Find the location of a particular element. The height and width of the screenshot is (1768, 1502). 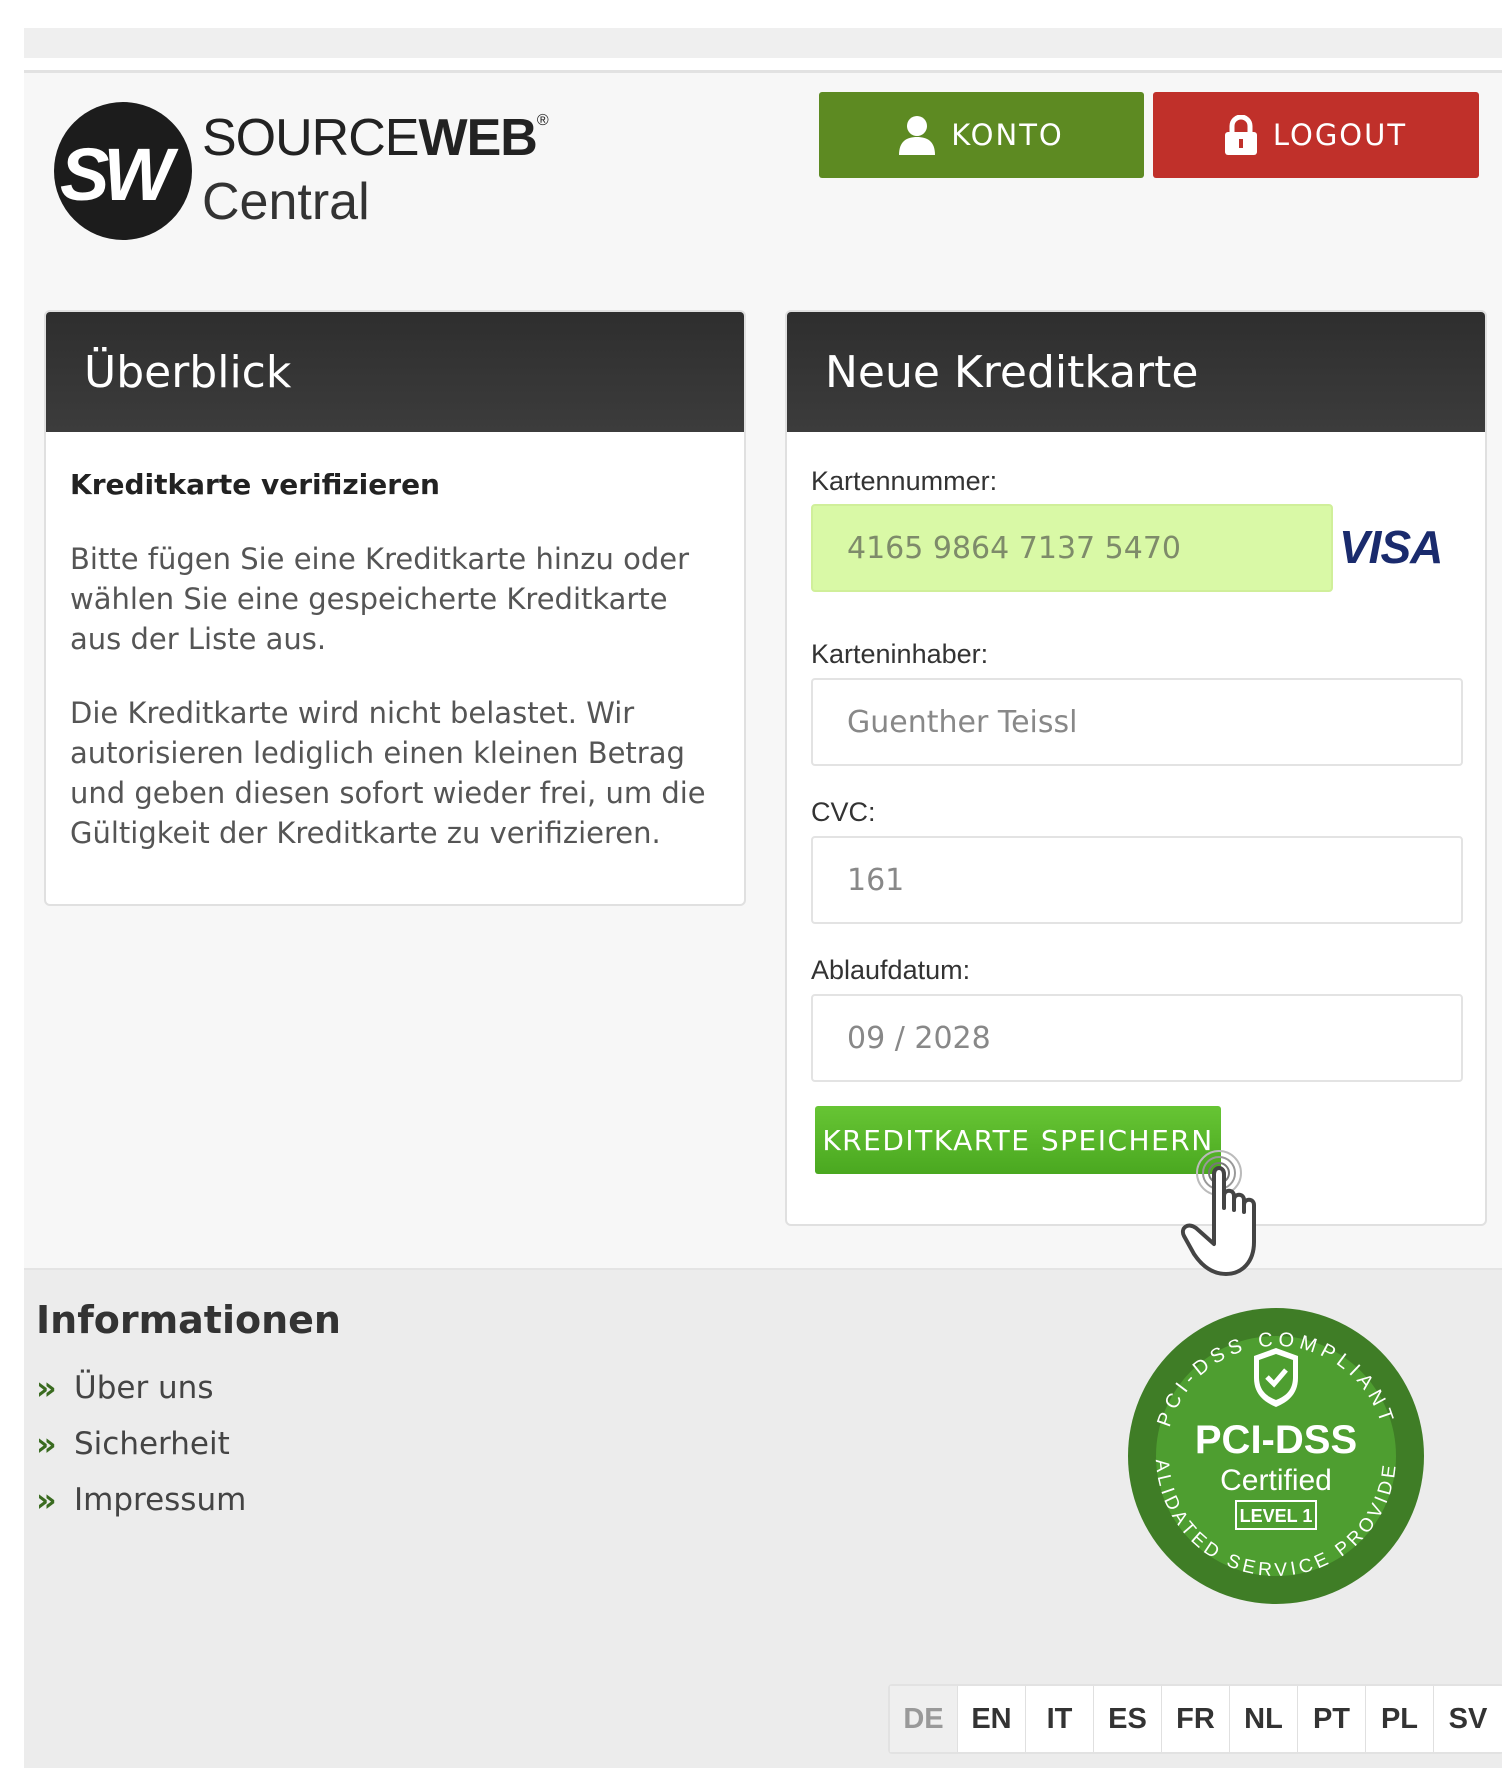

card-number-input: 4165 9864 7137 5470 is located at coordinates (1072, 548).